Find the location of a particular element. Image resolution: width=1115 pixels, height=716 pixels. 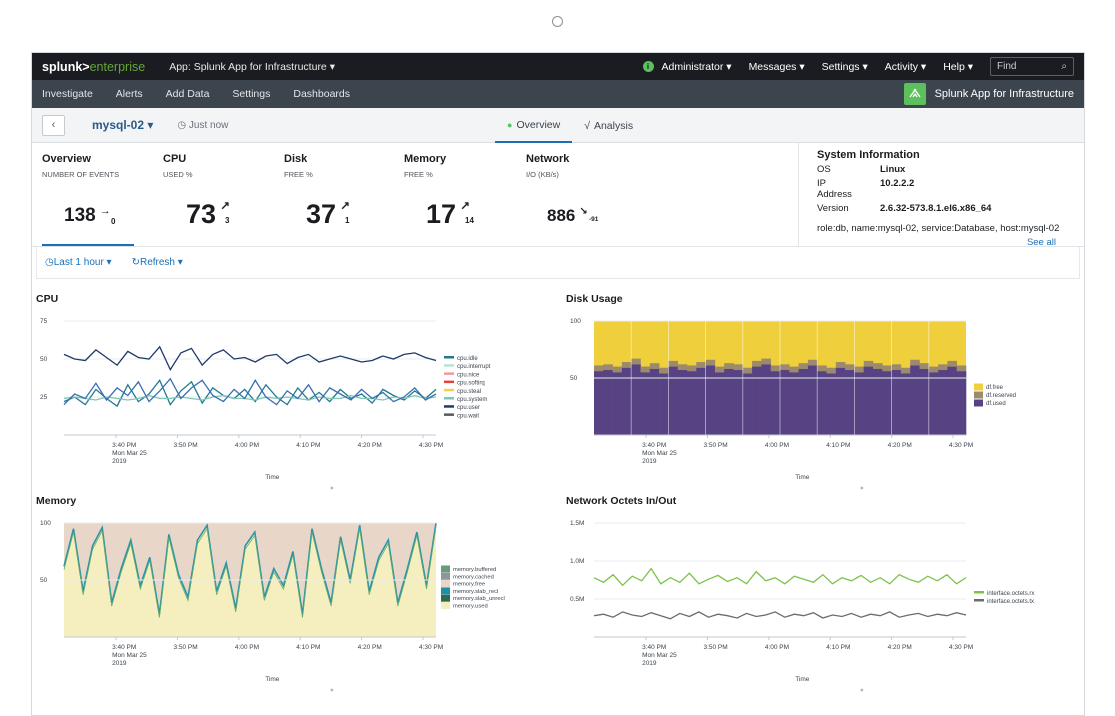

legend-label: cpu.idle is located at coordinates (467, 359).